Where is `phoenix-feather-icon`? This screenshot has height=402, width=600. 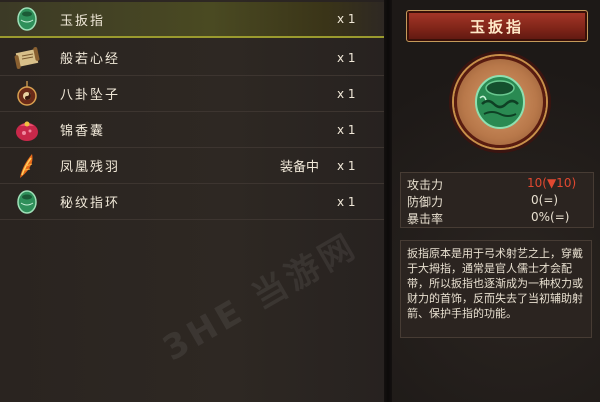 phoenix-feather-icon is located at coordinates (27, 166).